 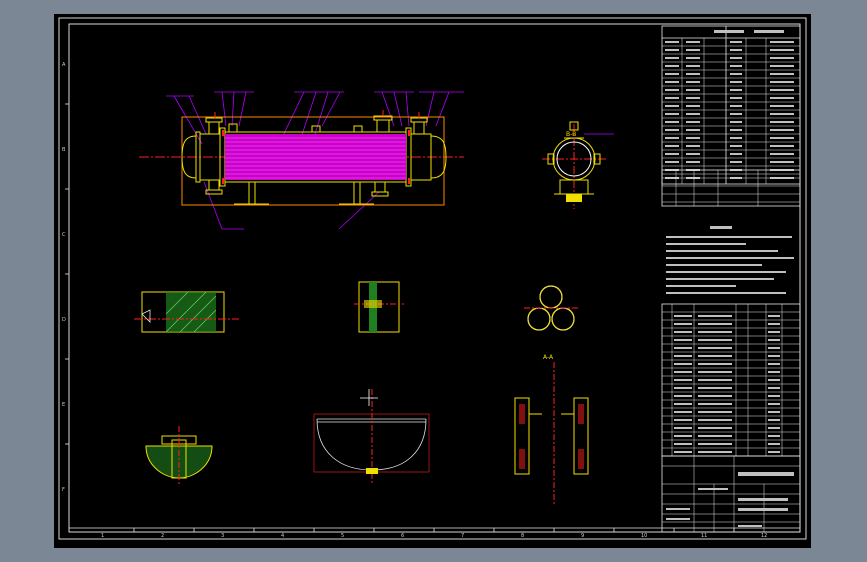 I want to click on zone-label-8: 8, so click(x=522, y=536).